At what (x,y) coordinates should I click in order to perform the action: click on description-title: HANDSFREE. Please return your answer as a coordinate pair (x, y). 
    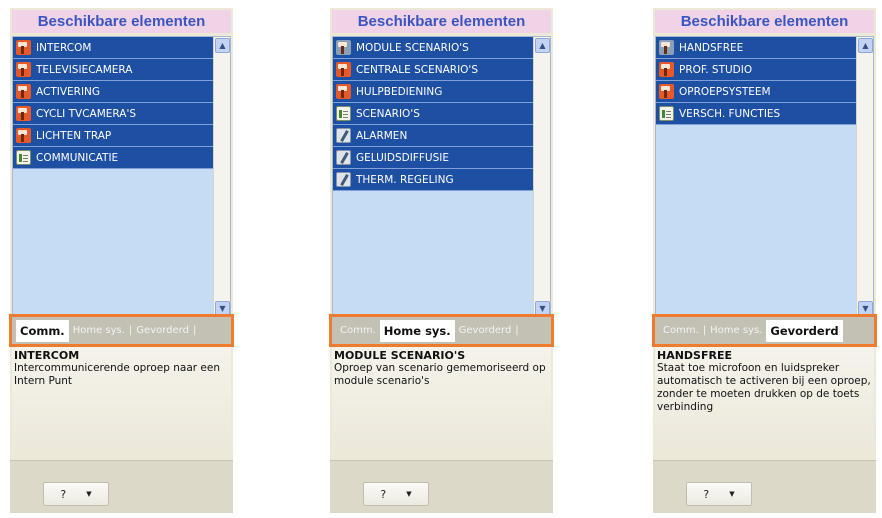
    Looking at the image, I should click on (694, 355).